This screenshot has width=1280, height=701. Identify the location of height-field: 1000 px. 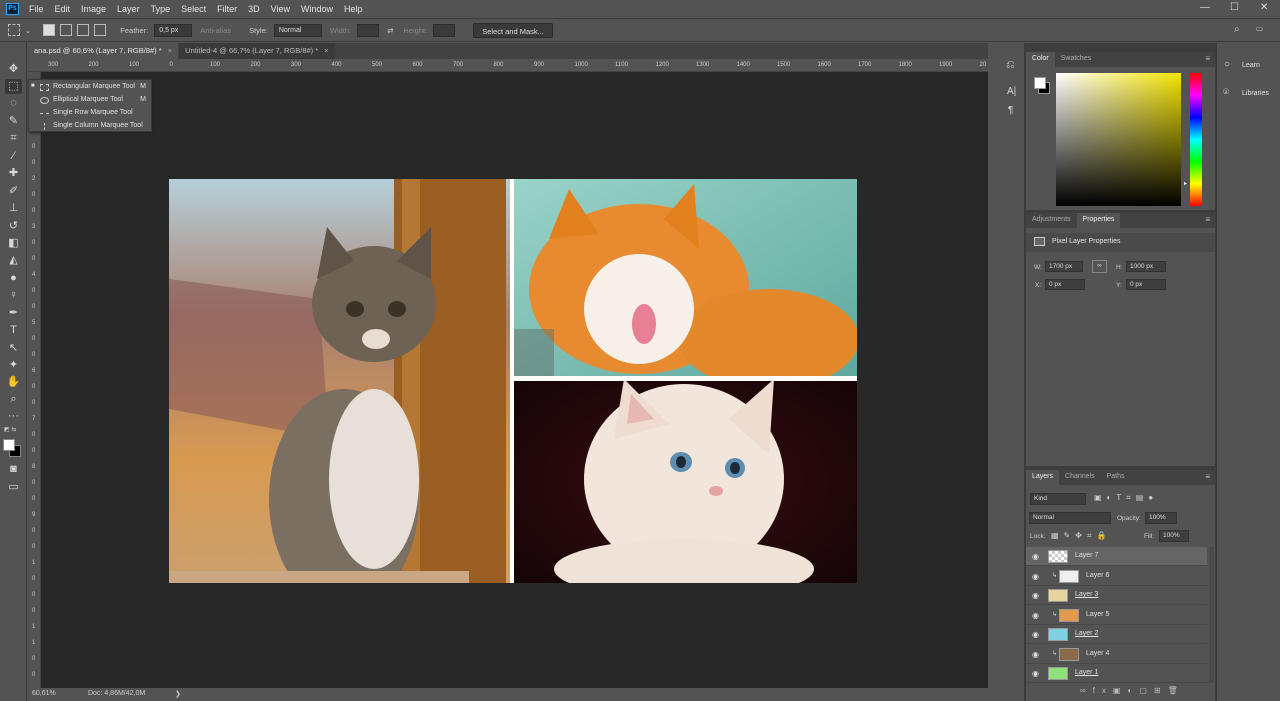
(1146, 266).